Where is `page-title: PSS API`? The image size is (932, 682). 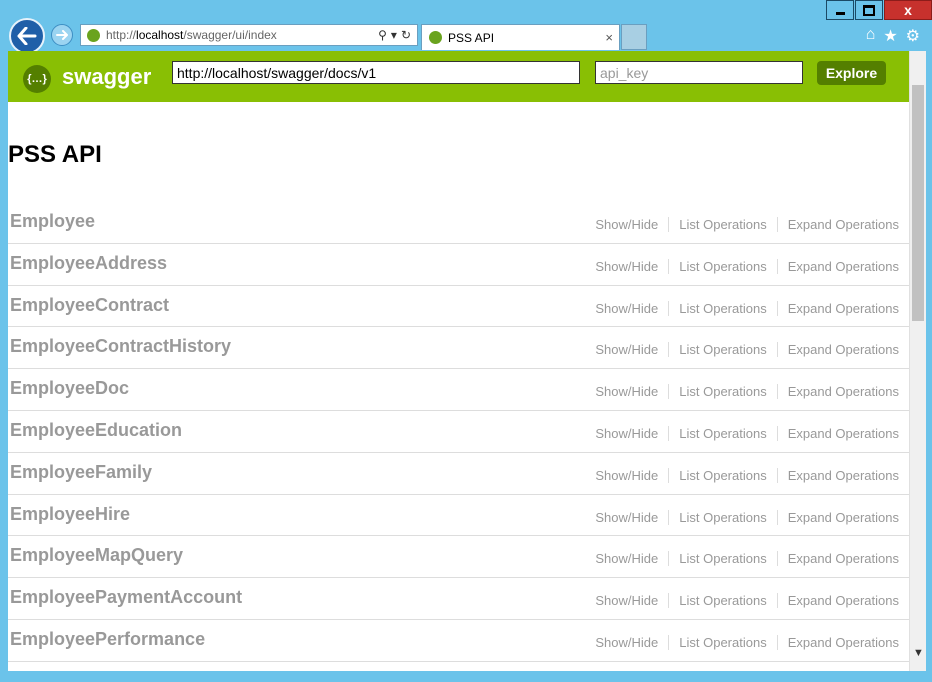 page-title: PSS API is located at coordinates (55, 154).